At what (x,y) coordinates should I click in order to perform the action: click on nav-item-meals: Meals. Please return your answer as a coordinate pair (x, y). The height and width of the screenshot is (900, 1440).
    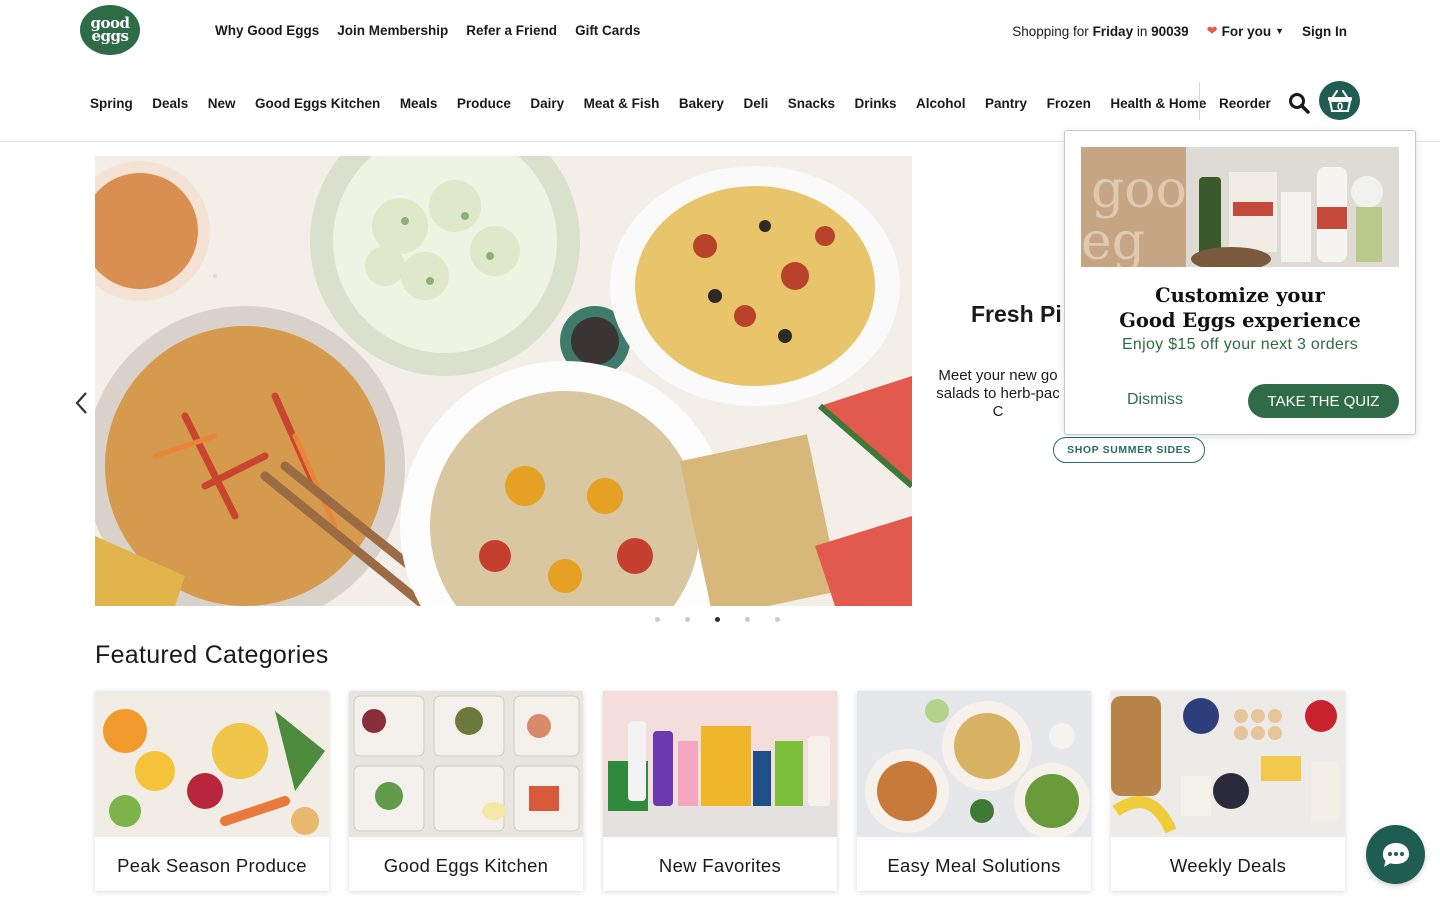
    Looking at the image, I should click on (419, 103).